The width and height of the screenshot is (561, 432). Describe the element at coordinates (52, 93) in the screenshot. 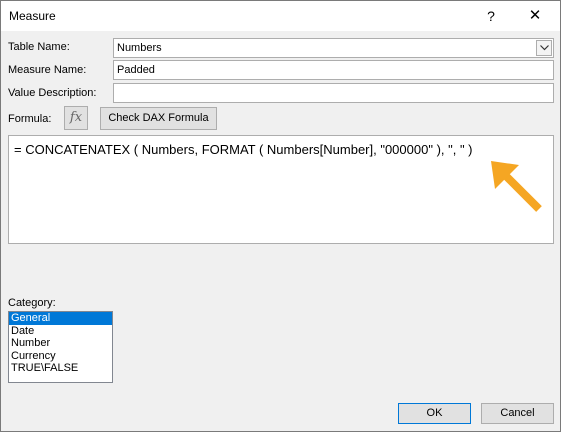

I see `value-description-label: Value Description:` at that location.